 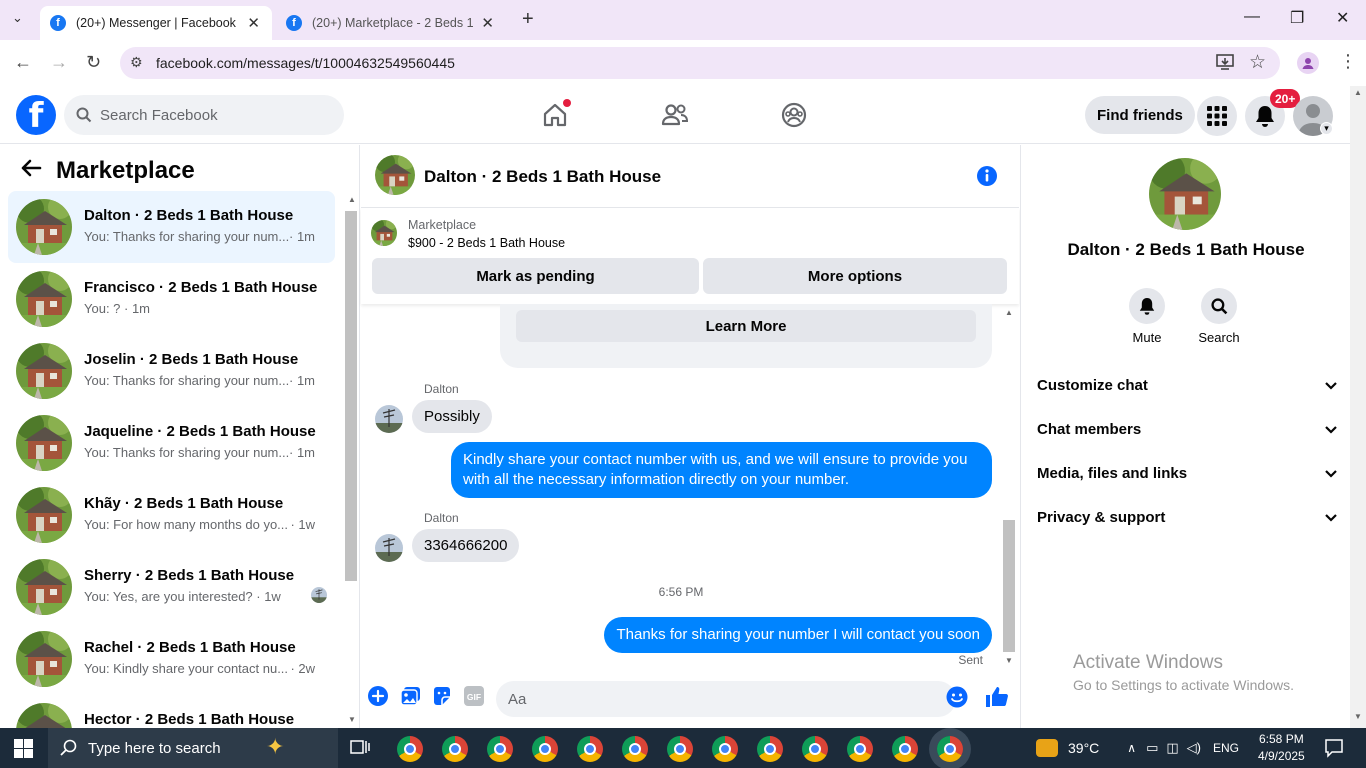 I want to click on photo-icon, so click(x=410, y=698).